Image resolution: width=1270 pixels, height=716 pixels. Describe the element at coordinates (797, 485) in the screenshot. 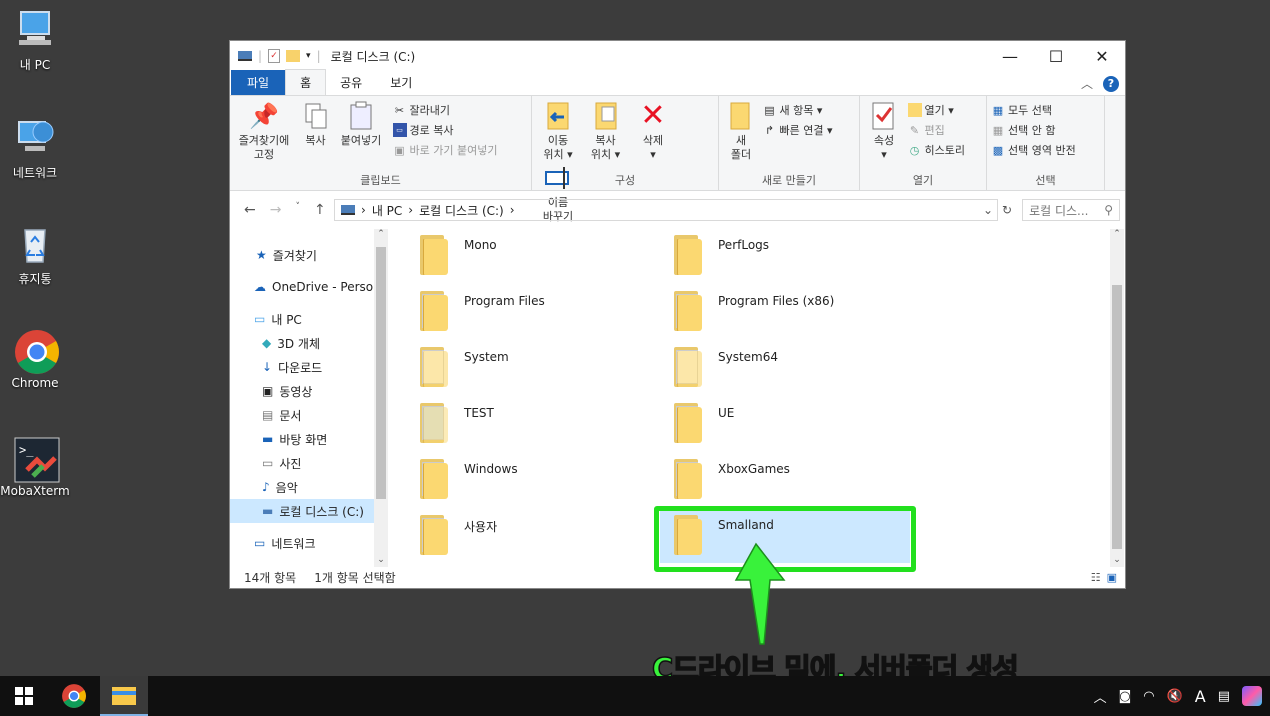

I see `folder-item: XboxGames` at that location.